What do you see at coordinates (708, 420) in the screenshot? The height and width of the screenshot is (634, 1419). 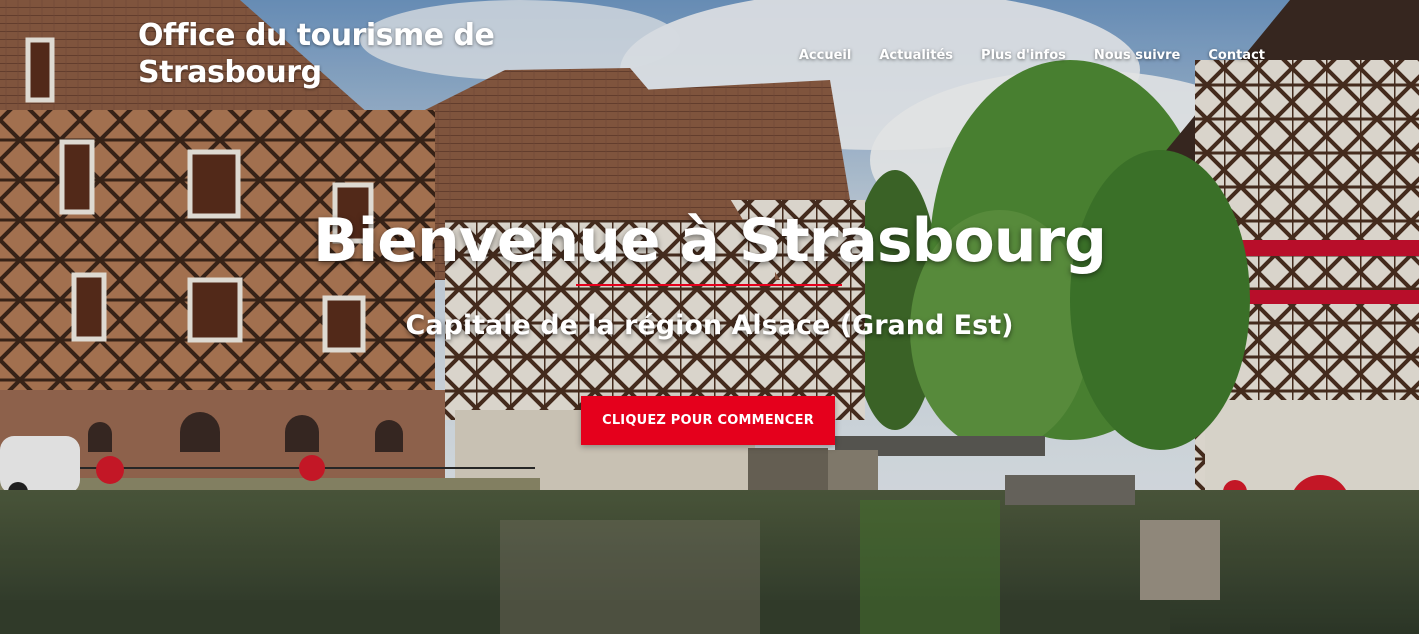 I see `start-button: CLIQUEZ POUR COMMENCER` at bounding box center [708, 420].